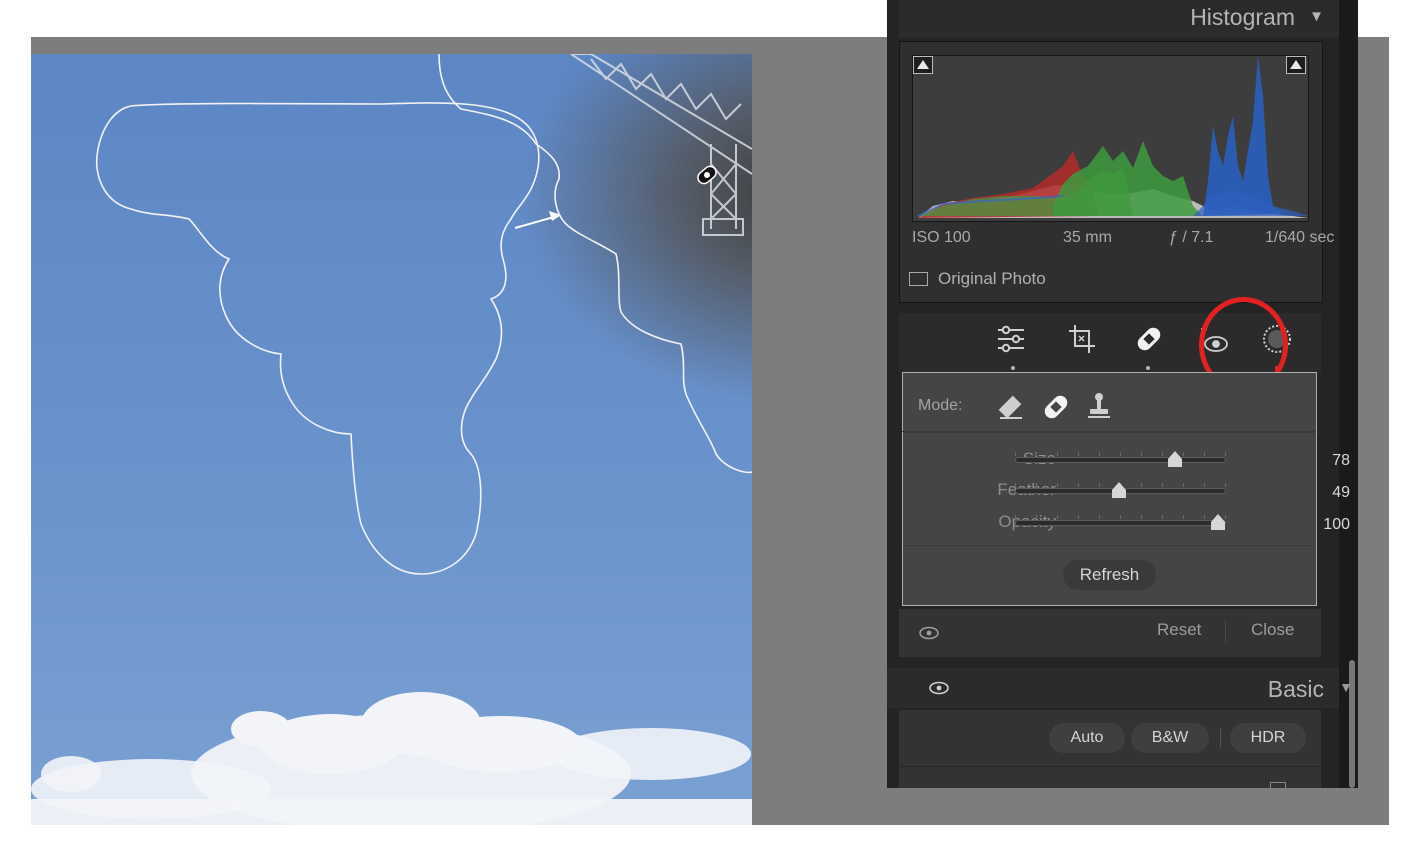  Describe the element at coordinates (1341, 493) in the screenshot. I see `feather-value: 49` at that location.